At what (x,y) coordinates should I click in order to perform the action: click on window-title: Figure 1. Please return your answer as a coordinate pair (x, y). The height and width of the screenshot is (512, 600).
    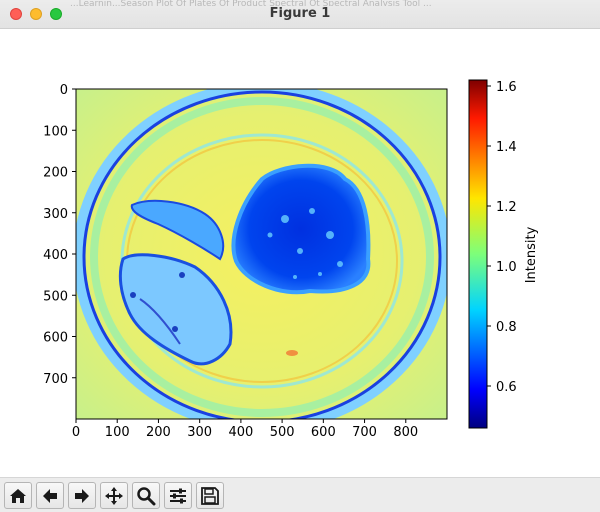
    Looking at the image, I should click on (300, 13).